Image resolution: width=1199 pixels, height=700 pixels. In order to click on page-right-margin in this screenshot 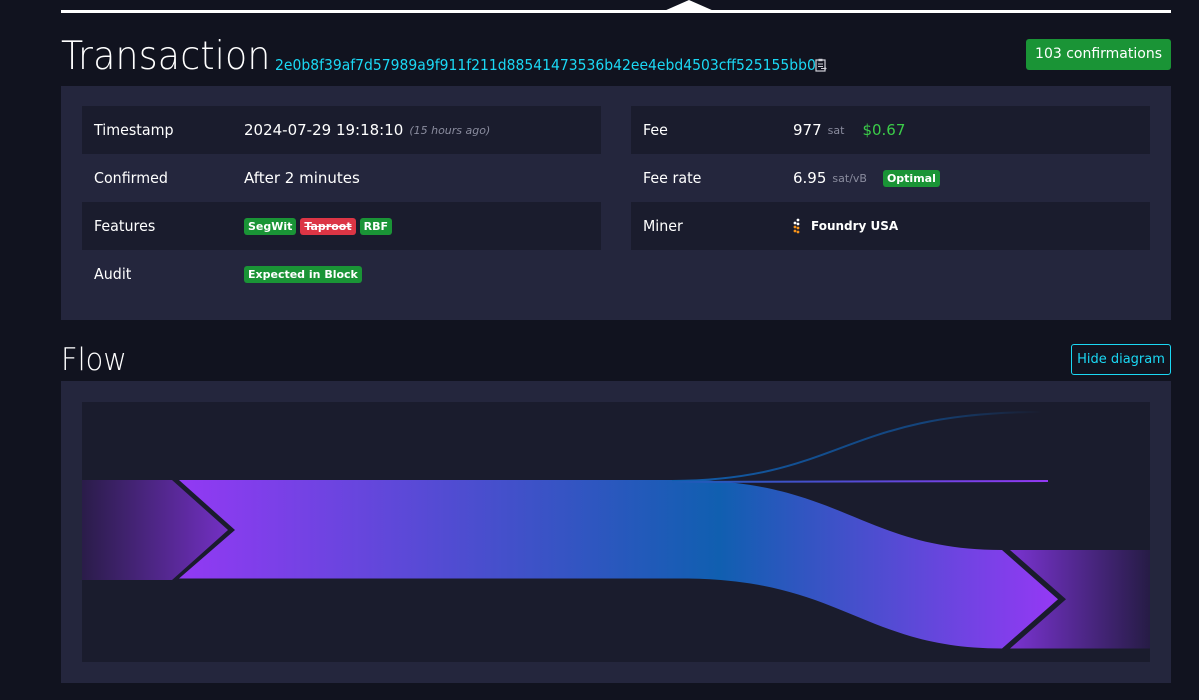, I will do `click(1185, 350)`.